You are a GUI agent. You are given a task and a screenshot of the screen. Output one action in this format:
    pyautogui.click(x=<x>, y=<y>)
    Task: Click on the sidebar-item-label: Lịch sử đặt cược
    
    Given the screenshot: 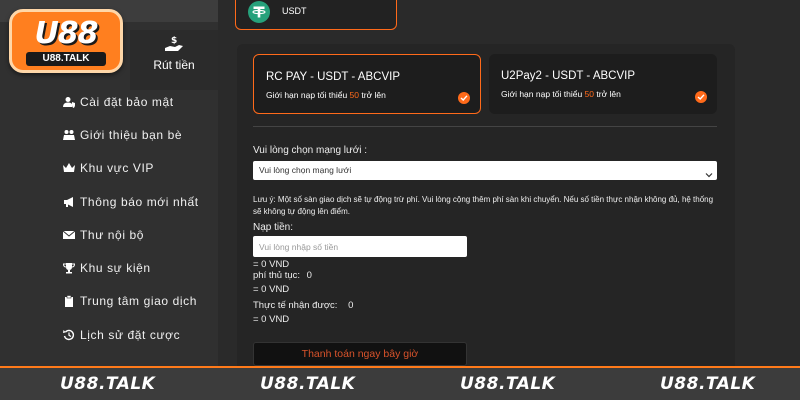 What is the action you would take?
    pyautogui.click(x=130, y=334)
    